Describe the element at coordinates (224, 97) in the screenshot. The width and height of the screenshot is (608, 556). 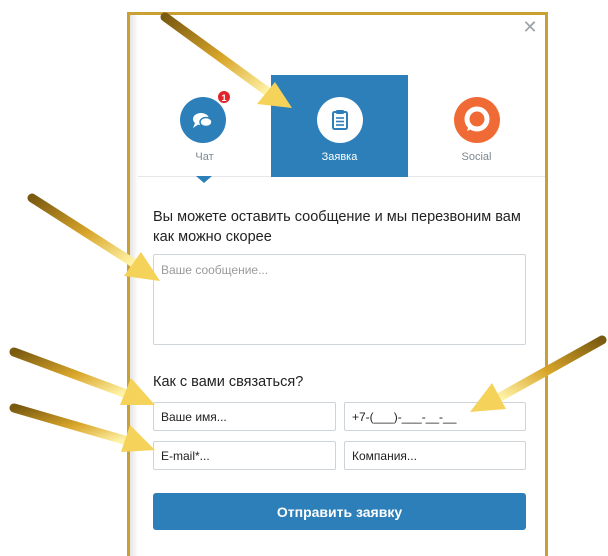
I see `unread-badge: 1` at that location.